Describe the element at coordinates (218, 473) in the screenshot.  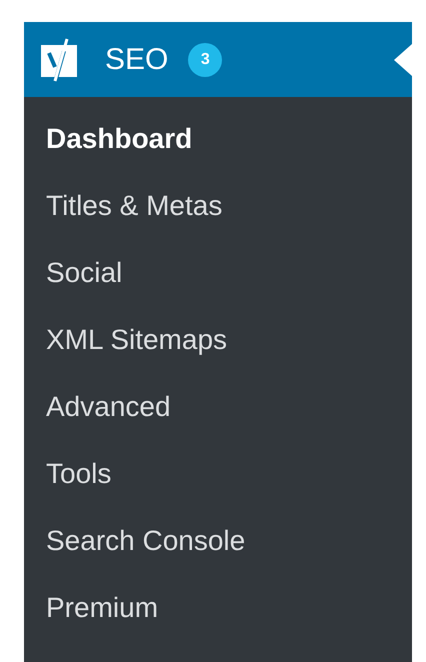
I see `submenu-item: Tools` at that location.